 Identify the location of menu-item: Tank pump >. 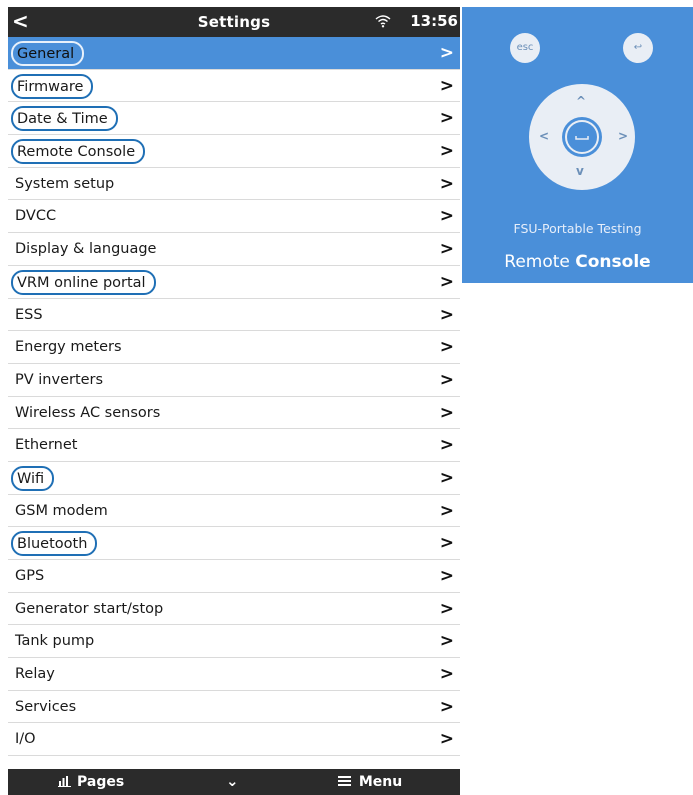
(234, 642).